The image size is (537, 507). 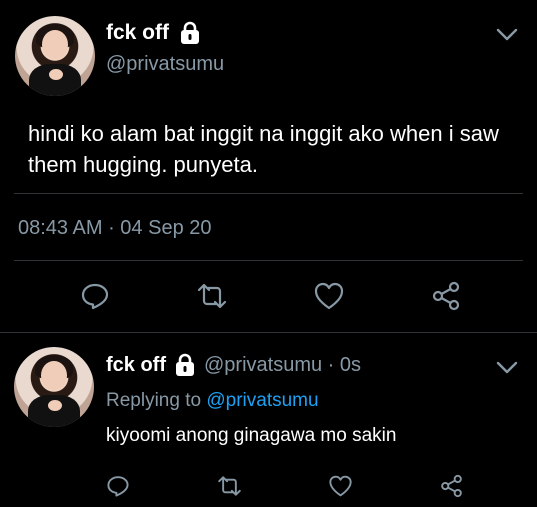 What do you see at coordinates (166, 228) in the screenshot?
I see `tweet-date: 04 Sep 20` at bounding box center [166, 228].